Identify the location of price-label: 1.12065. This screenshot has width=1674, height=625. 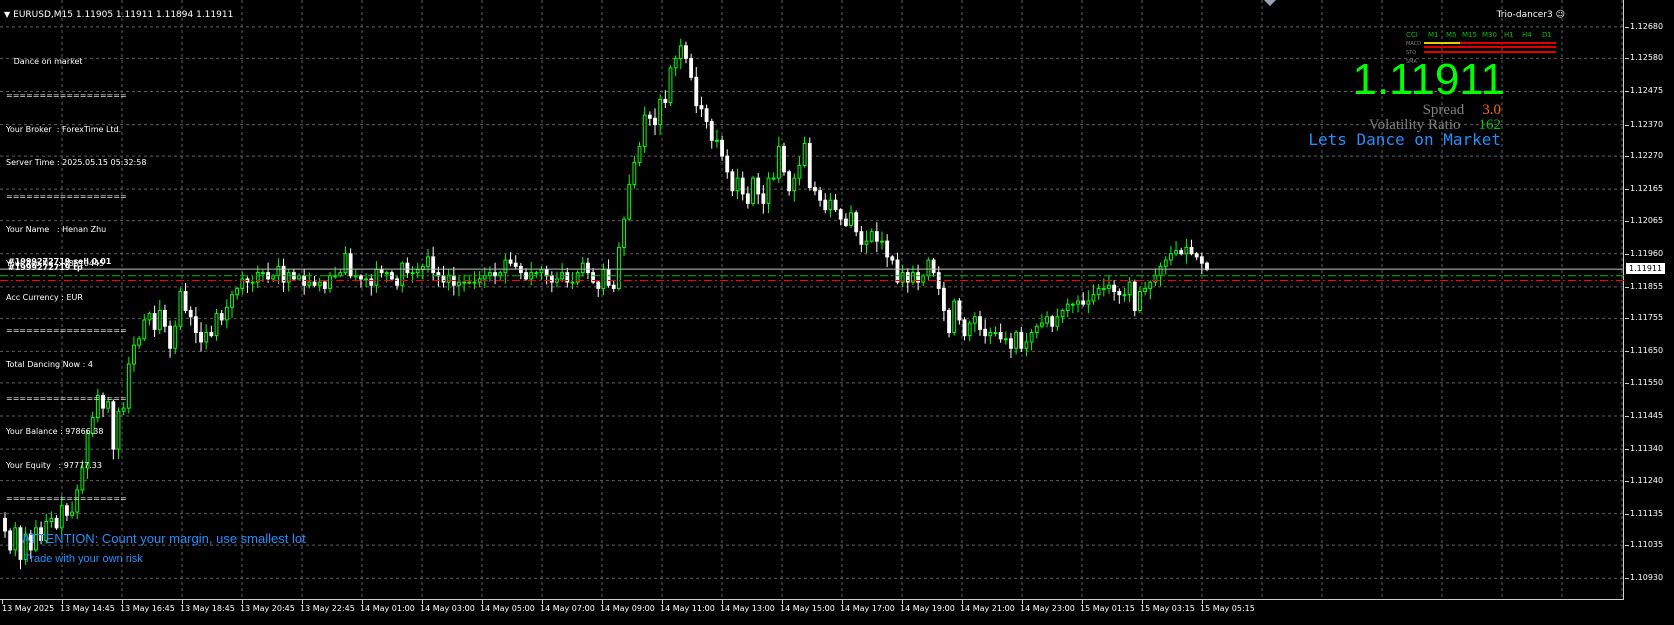
(1647, 220).